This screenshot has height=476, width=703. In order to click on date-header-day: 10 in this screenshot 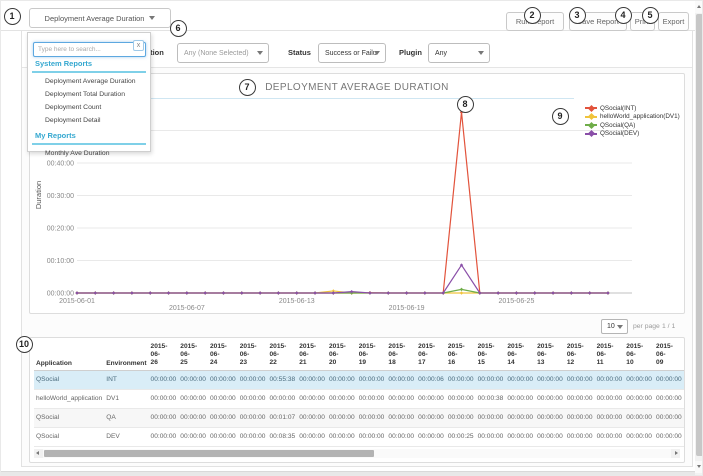, I will do `click(630, 362)`.